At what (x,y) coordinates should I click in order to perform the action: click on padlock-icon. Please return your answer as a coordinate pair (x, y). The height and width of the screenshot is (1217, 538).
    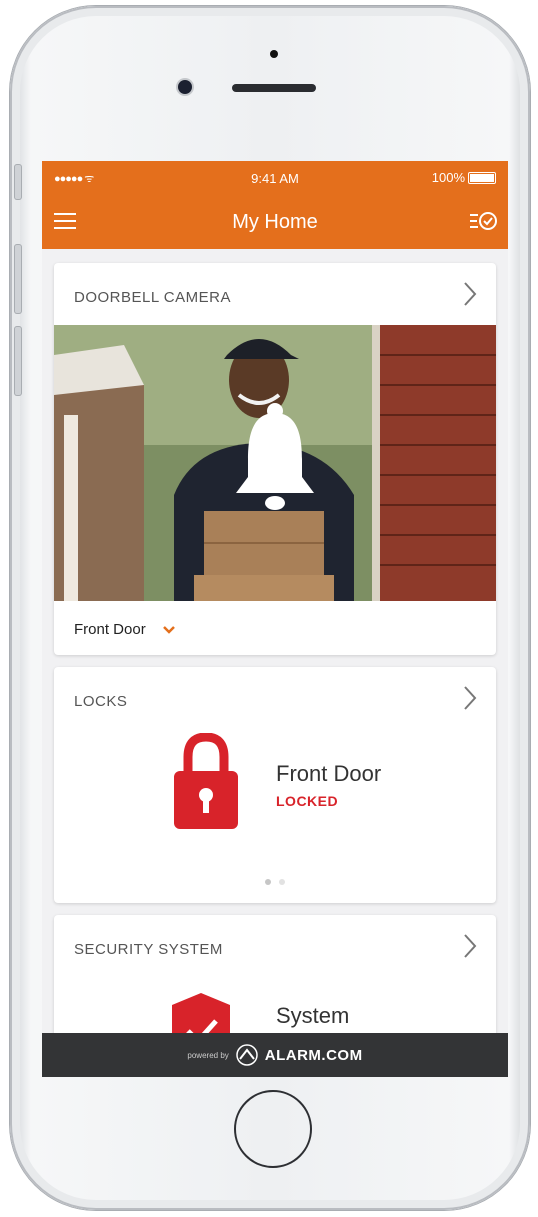
    Looking at the image, I should click on (206, 781).